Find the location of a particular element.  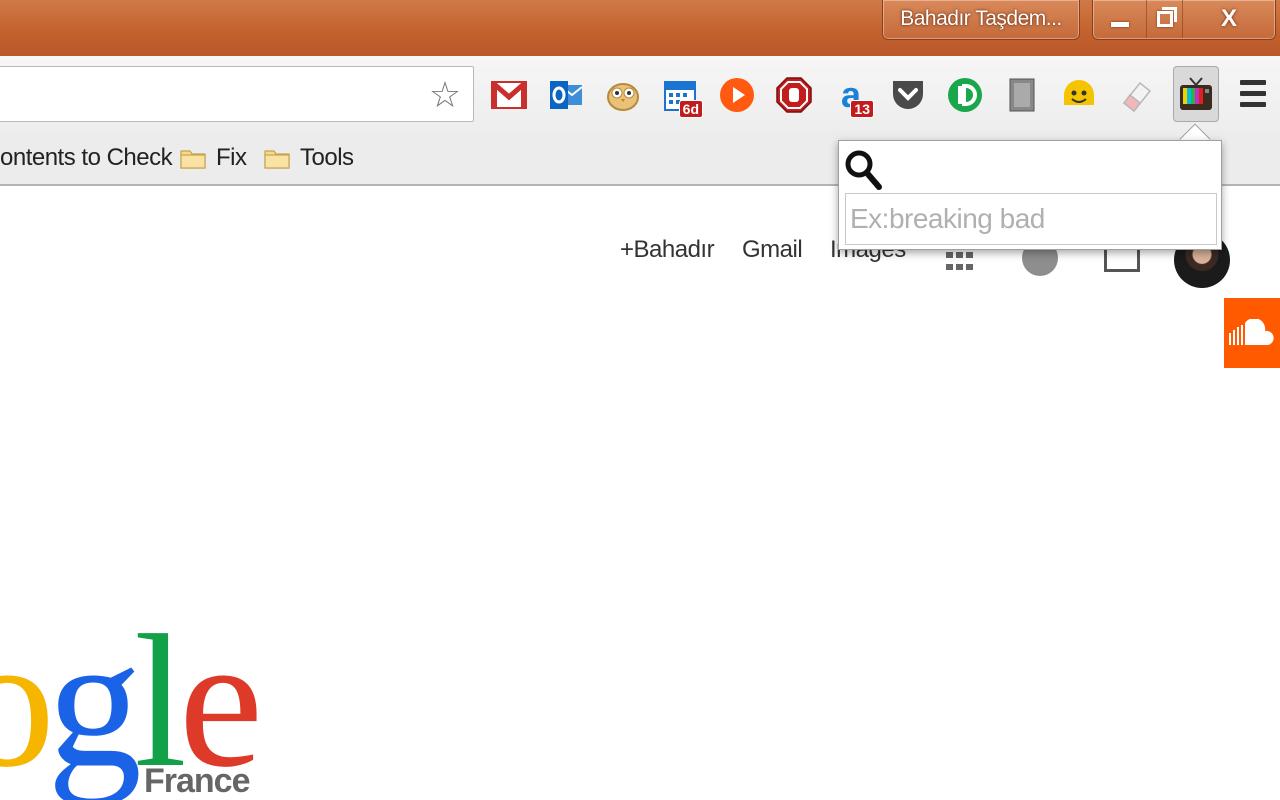

green-d-icon is located at coordinates (965, 95).